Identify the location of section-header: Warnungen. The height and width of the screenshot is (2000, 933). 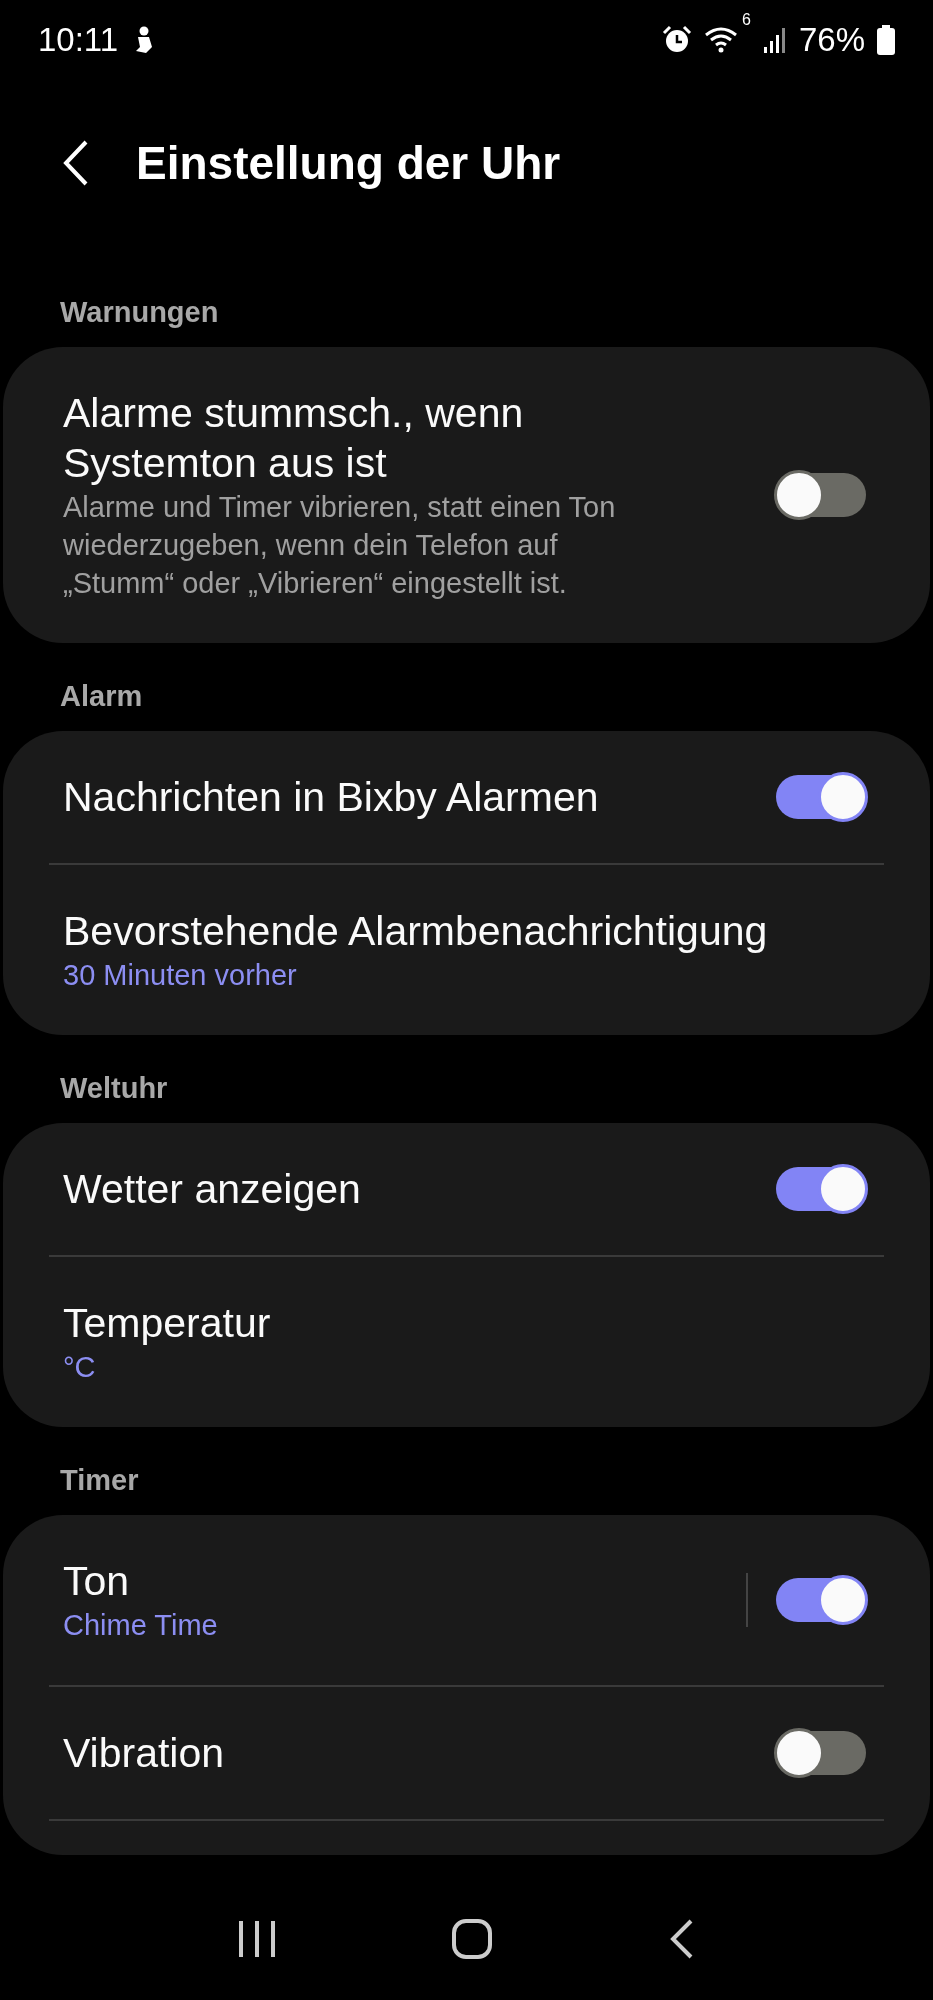
(139, 312).